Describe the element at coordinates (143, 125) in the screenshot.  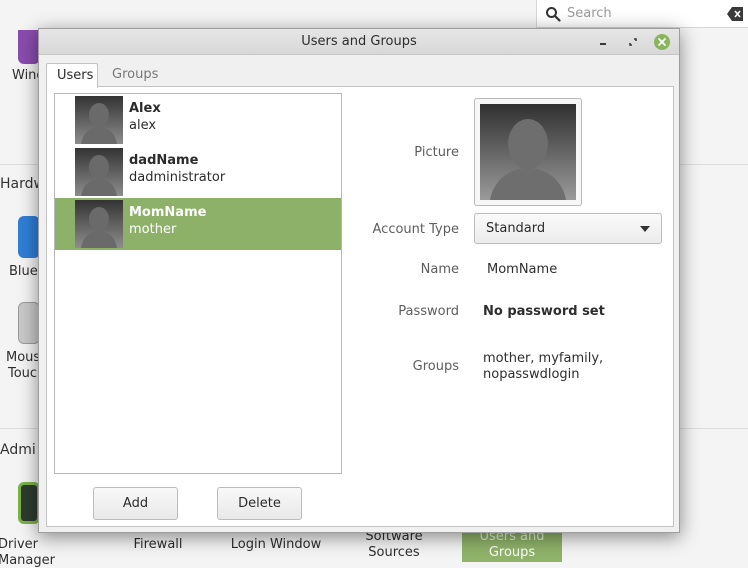
I see `user-login-name: alex` at that location.